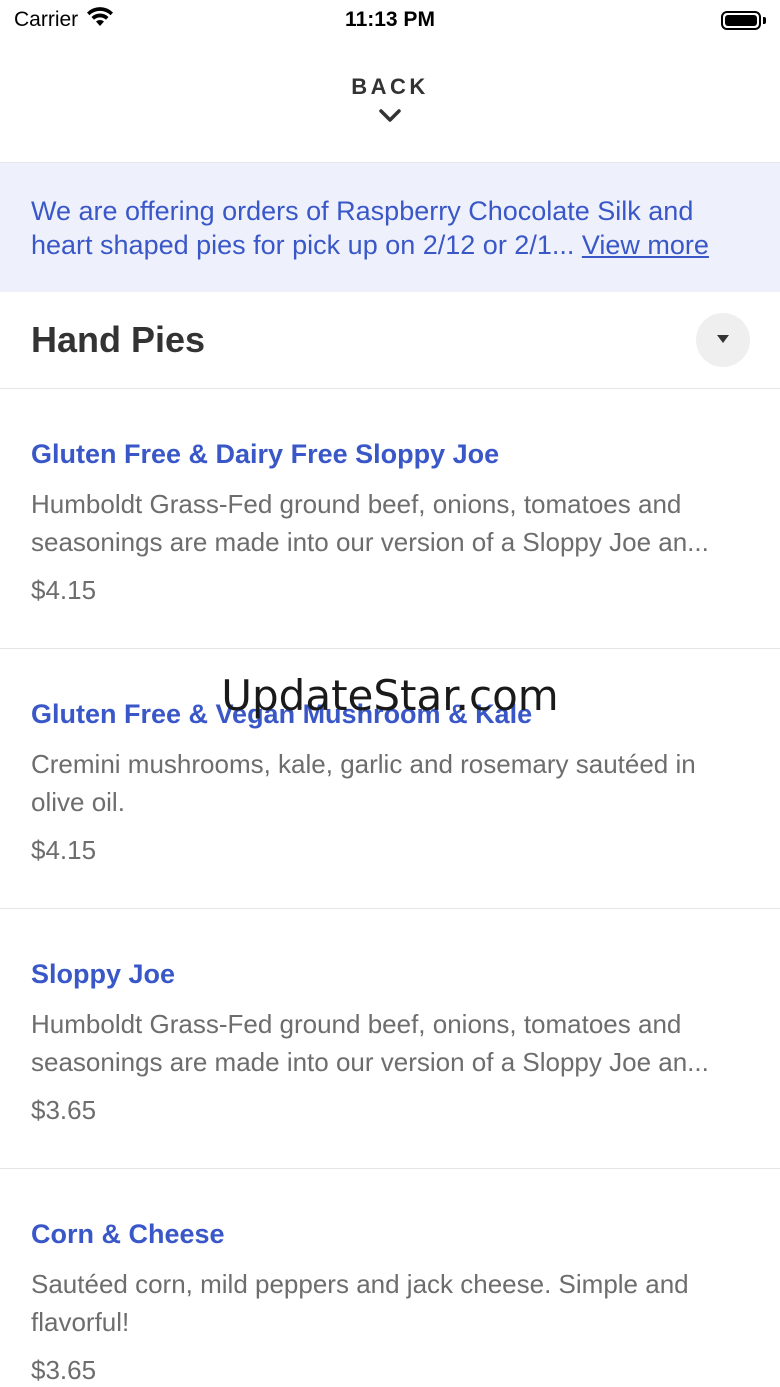 The image size is (780, 1387). I want to click on status-left: Carrier, so click(64, 20).